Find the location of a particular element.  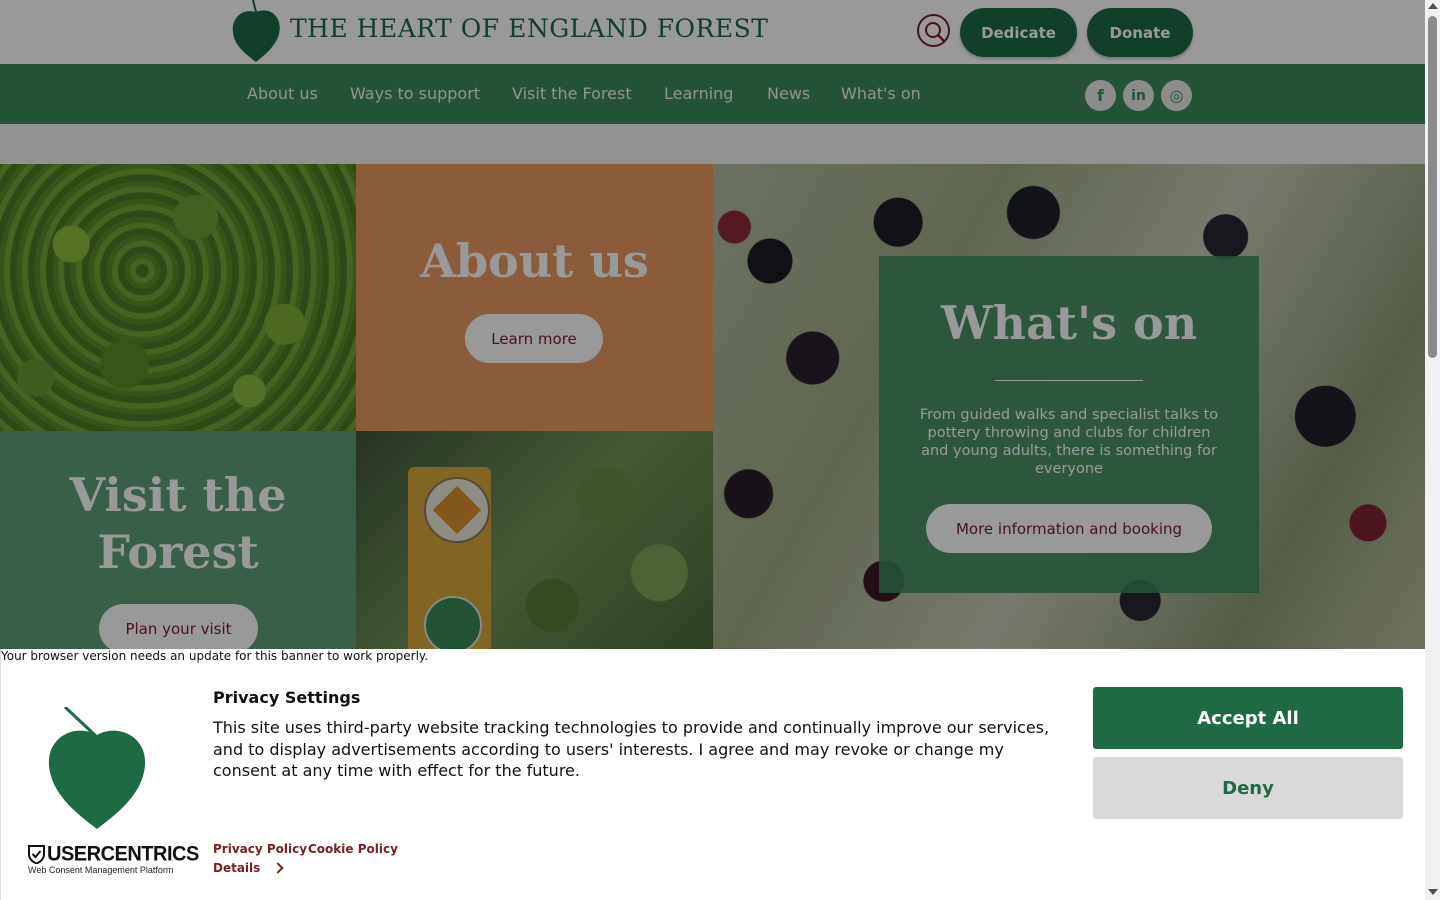

scroll-down-arrow-icon is located at coordinates (1433, 892).